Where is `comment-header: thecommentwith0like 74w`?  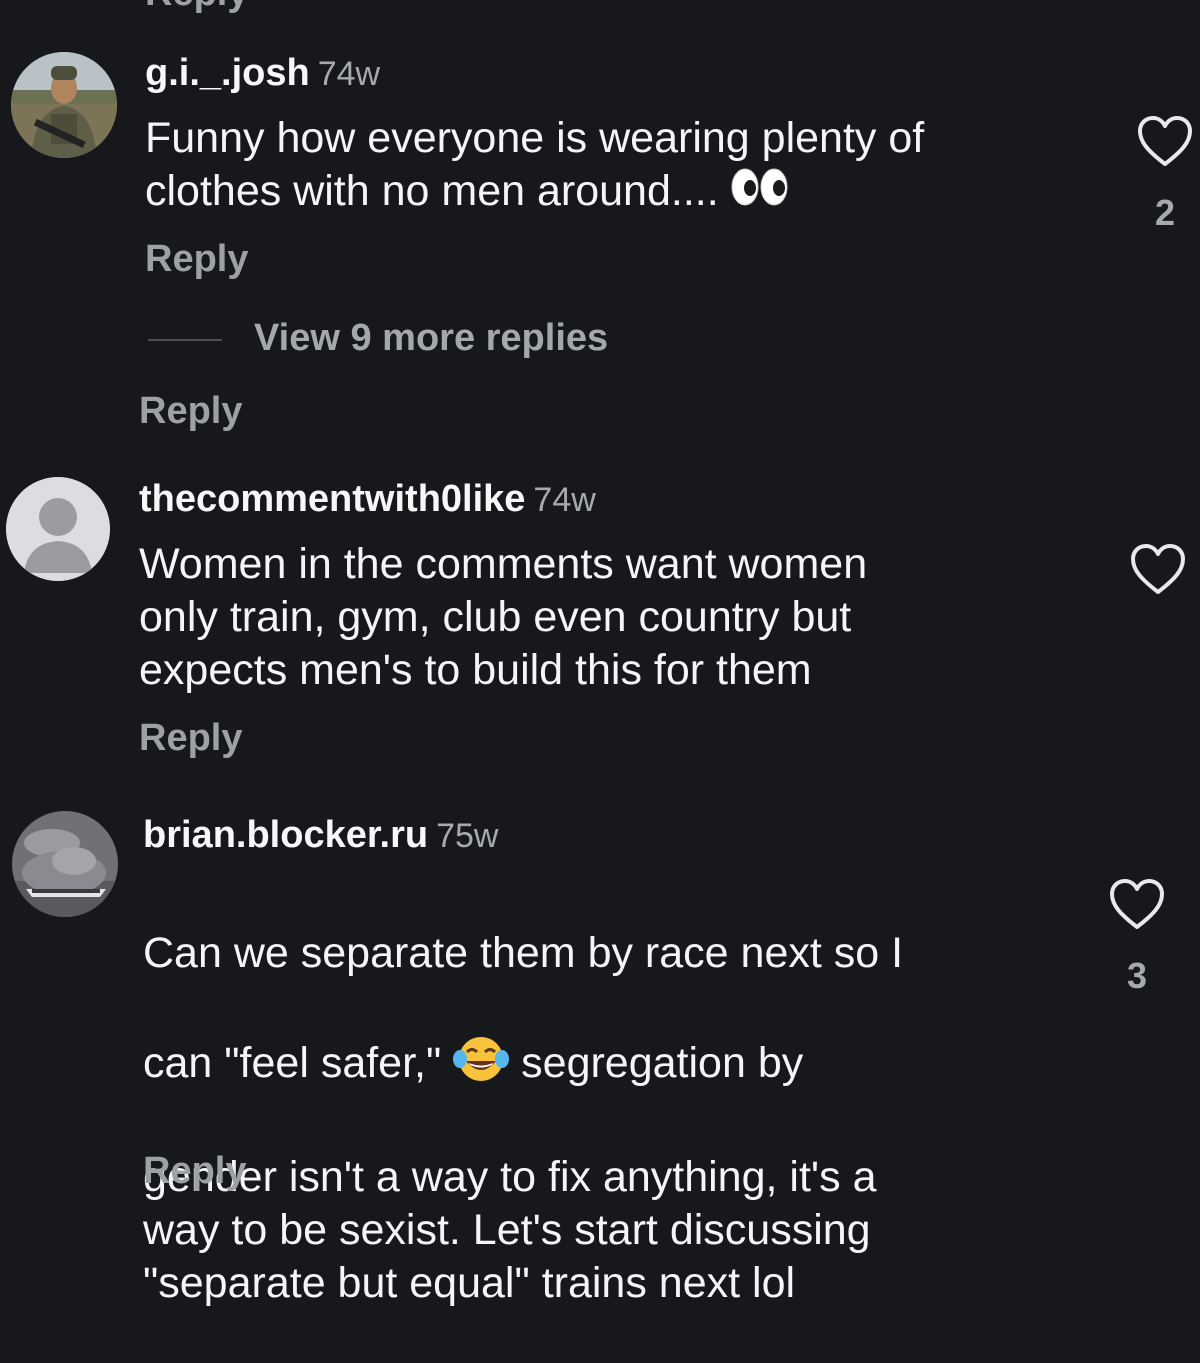
comment-header: thecommentwith0like 74w is located at coordinates (367, 499).